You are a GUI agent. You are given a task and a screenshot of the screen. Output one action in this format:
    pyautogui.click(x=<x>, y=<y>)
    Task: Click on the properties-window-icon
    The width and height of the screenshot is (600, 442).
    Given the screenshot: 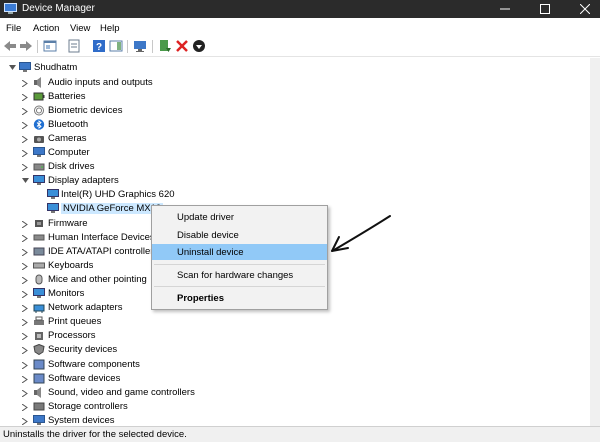 What is the action you would take?
    pyautogui.click(x=50, y=46)
    